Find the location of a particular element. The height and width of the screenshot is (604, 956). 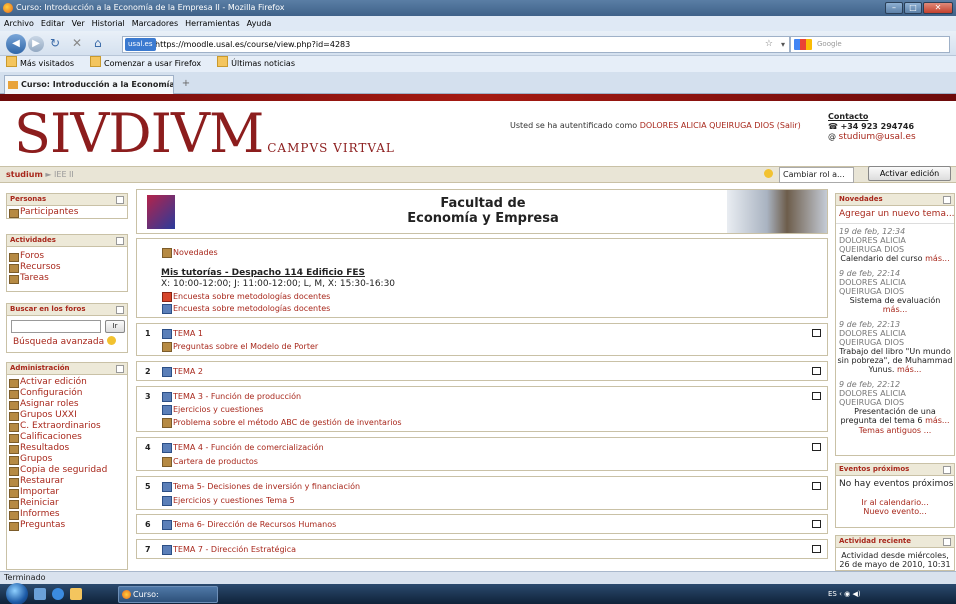

tareas-link: Tareas is located at coordinates (67, 278).